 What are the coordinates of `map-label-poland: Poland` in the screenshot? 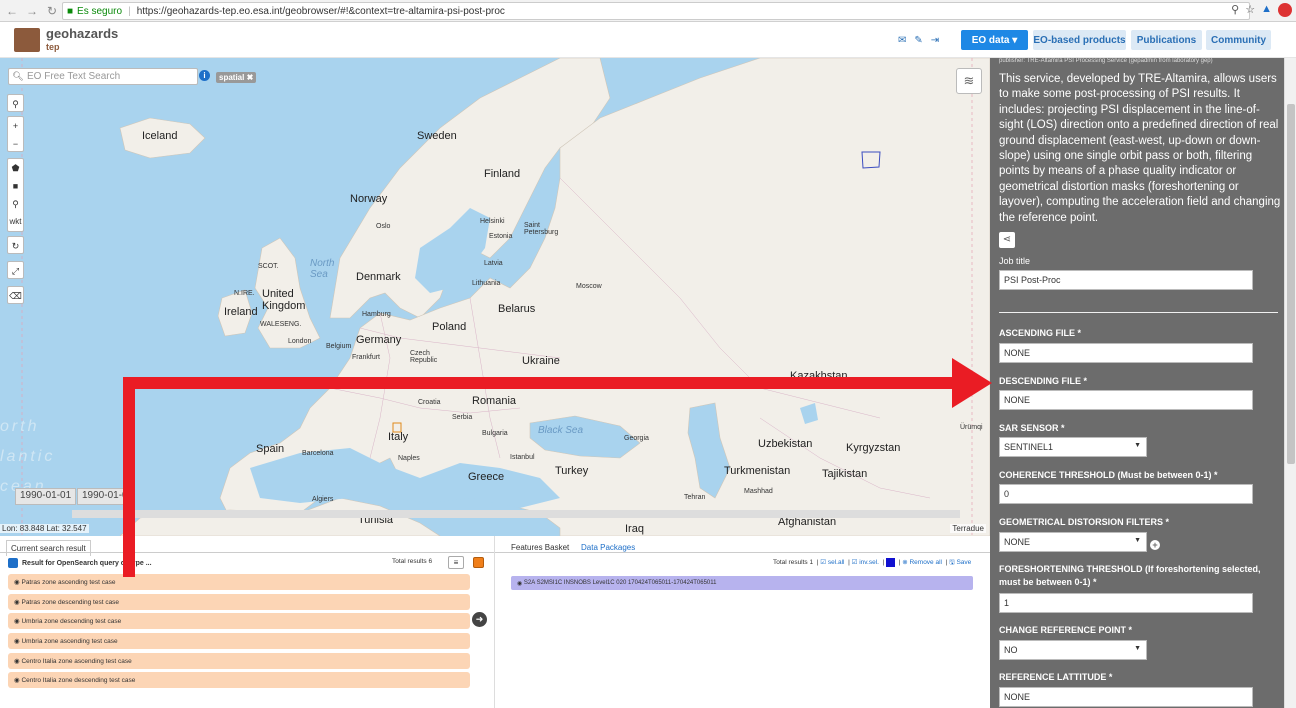 It's located at (449, 327).